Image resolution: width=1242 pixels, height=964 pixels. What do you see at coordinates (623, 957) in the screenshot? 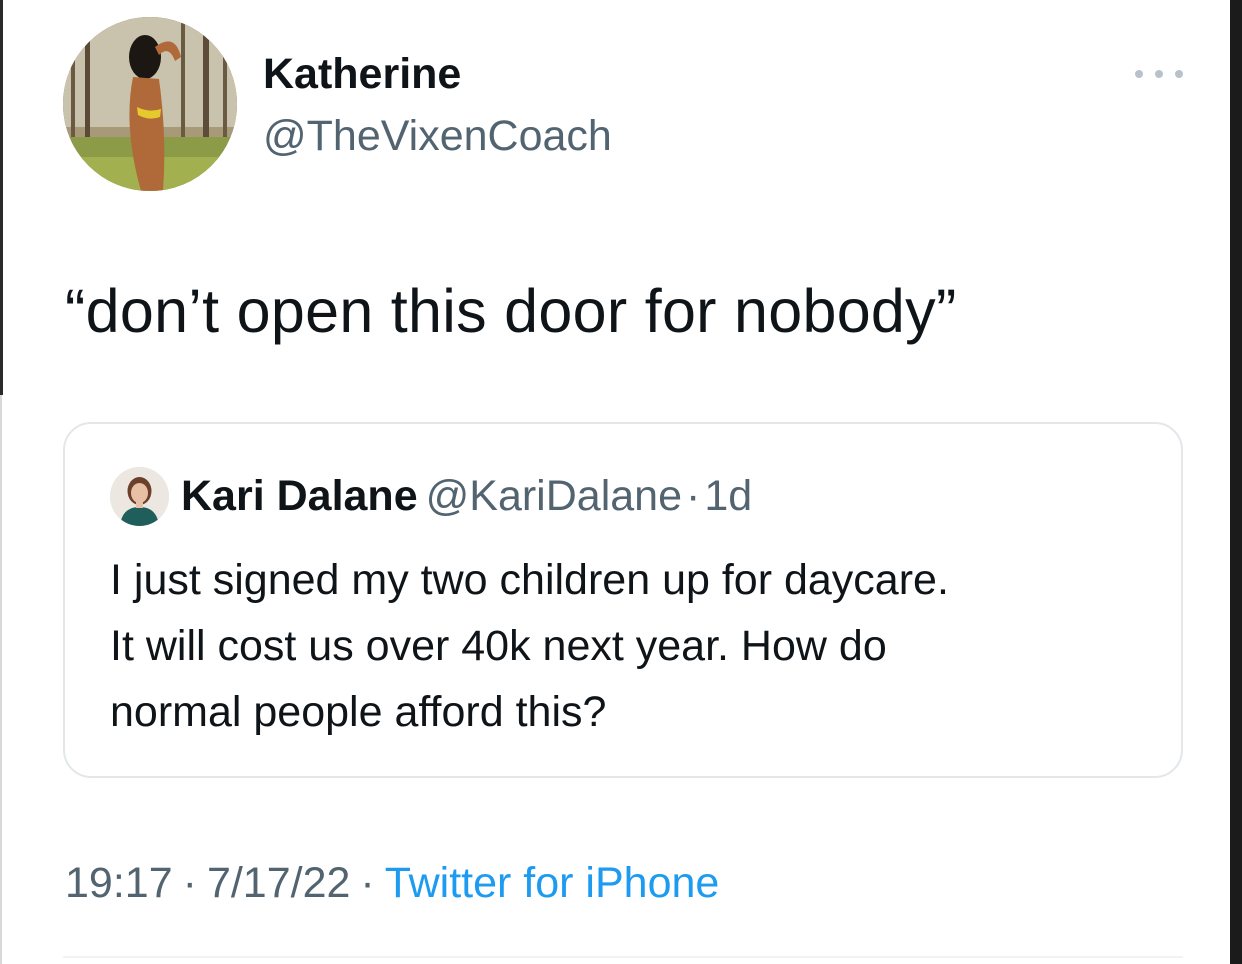
I see `divider` at bounding box center [623, 957].